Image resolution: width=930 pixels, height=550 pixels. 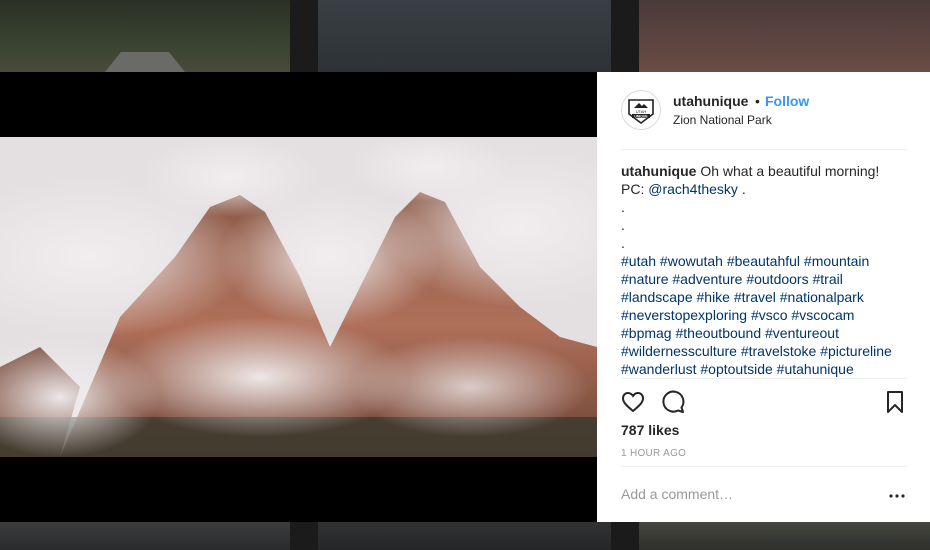 I want to click on svg-text: UNIQUE, so click(x=641, y=116).